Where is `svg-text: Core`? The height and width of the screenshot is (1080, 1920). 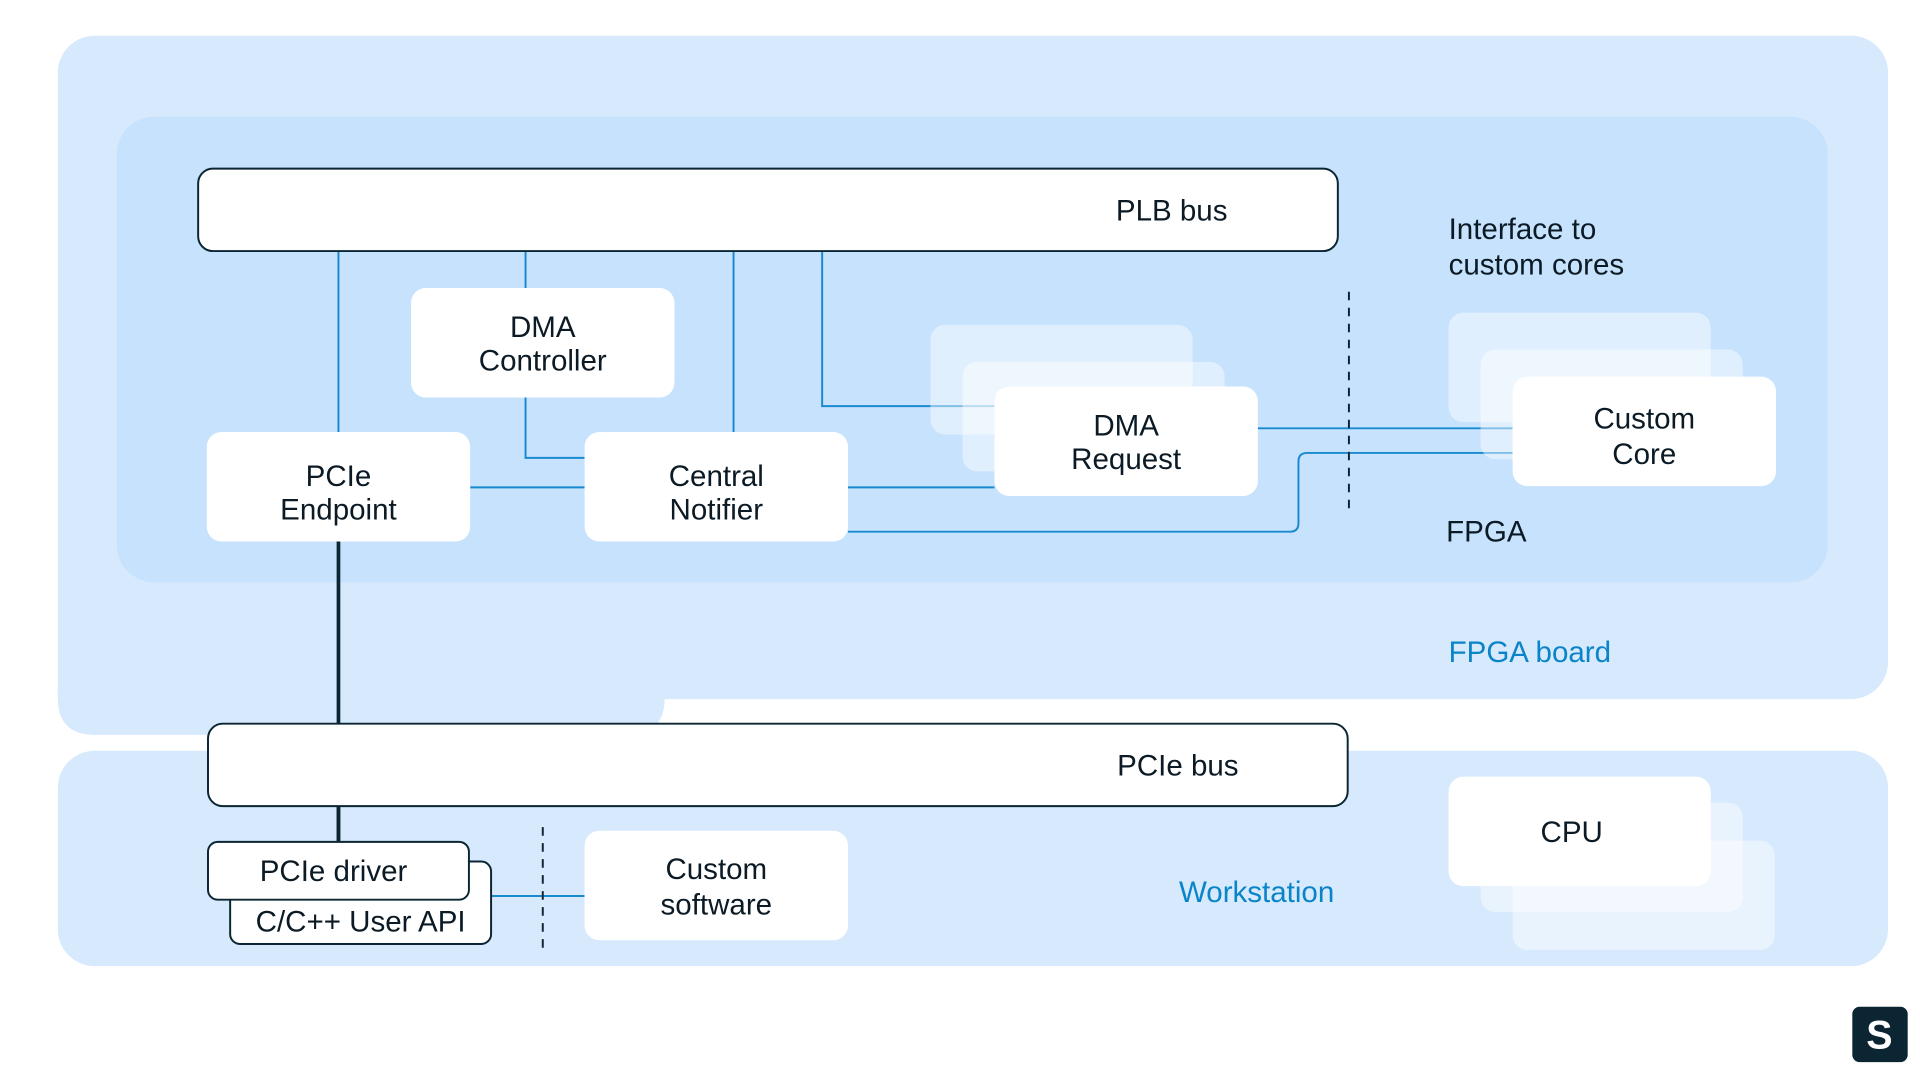 svg-text: Core is located at coordinates (1644, 454).